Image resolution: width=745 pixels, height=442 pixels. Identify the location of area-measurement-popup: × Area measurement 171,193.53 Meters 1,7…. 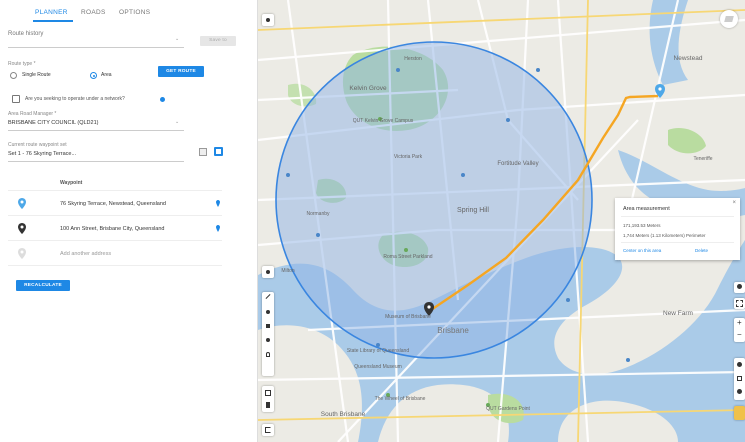
(677, 229).